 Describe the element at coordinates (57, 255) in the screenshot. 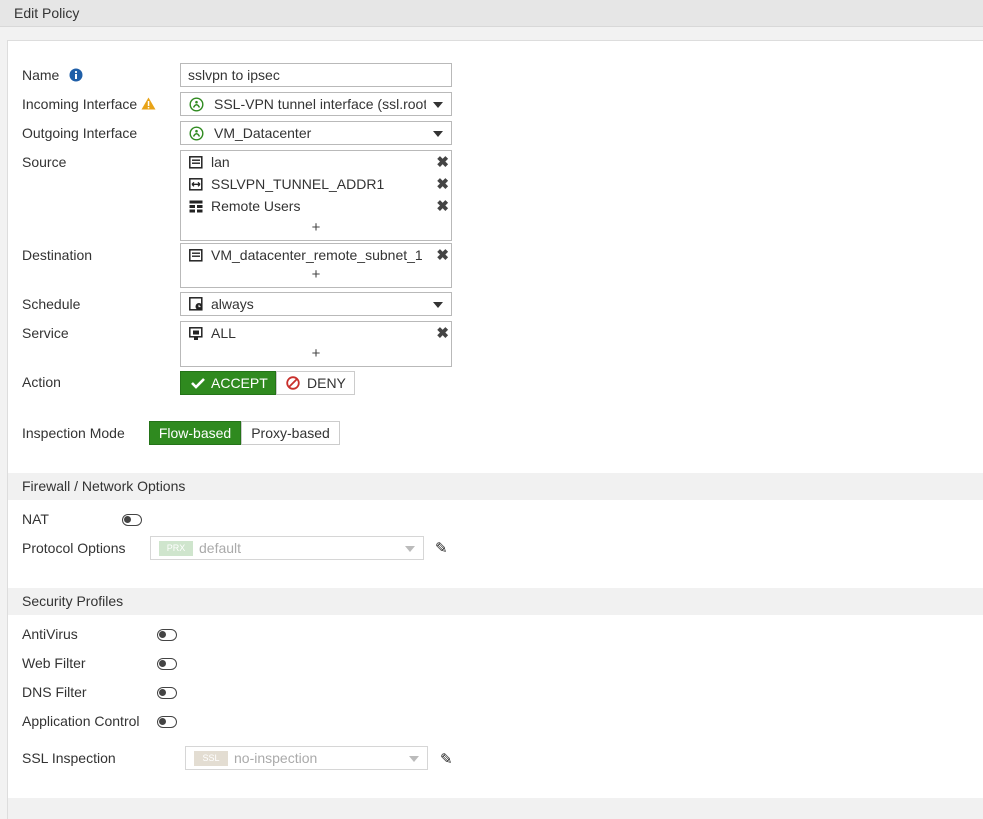

I see `destination-label: Destination` at that location.